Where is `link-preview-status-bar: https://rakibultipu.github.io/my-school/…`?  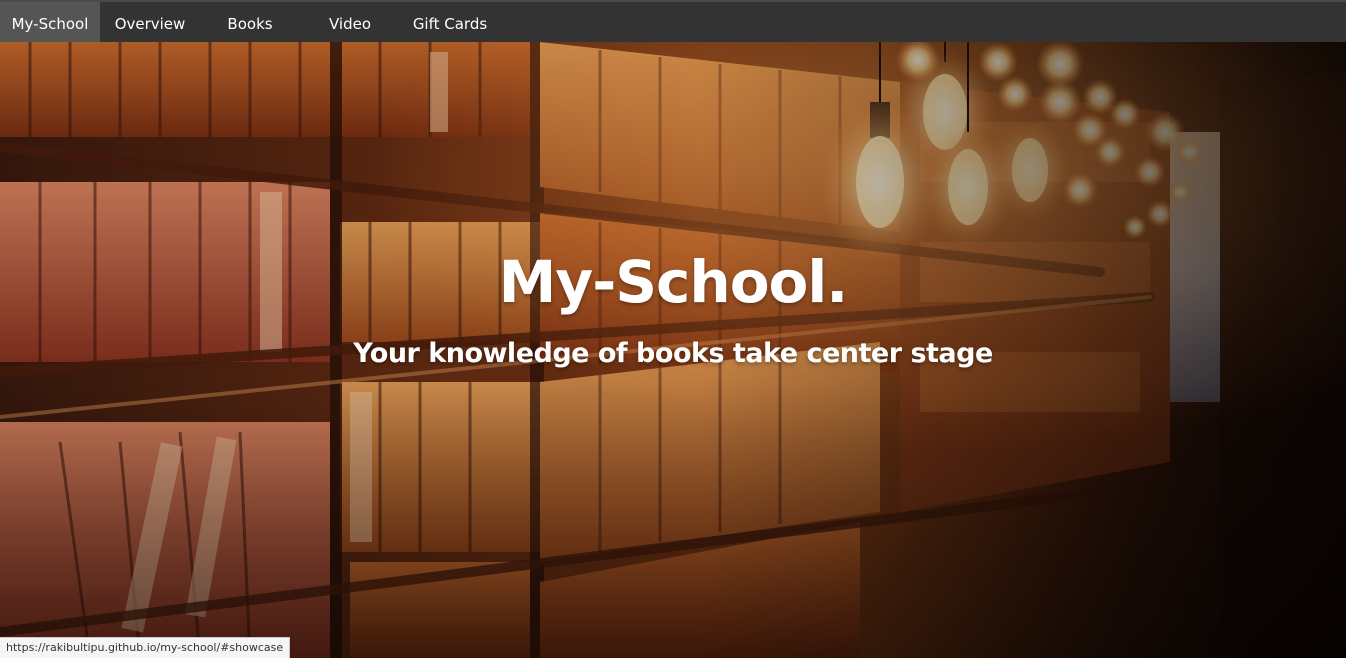 link-preview-status-bar: https://rakibultipu.github.io/my-school/… is located at coordinates (145, 647).